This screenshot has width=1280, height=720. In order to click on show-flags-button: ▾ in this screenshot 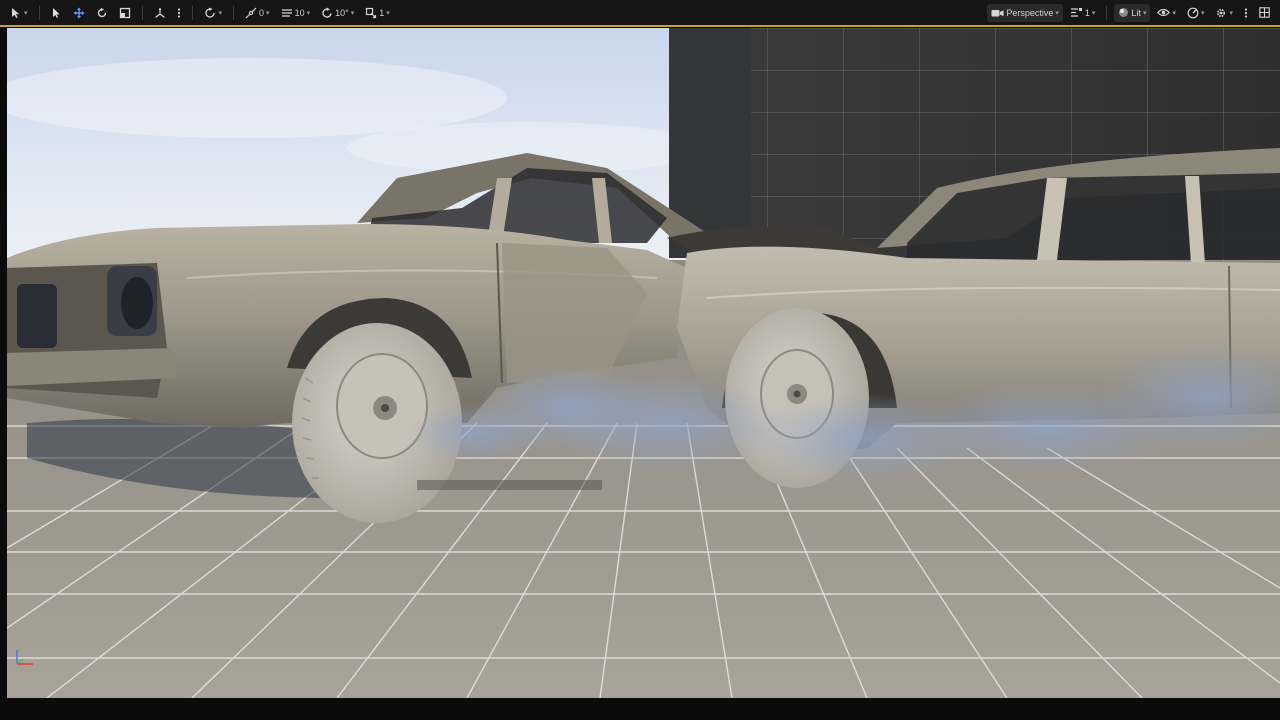, I will do `click(1166, 13)`.